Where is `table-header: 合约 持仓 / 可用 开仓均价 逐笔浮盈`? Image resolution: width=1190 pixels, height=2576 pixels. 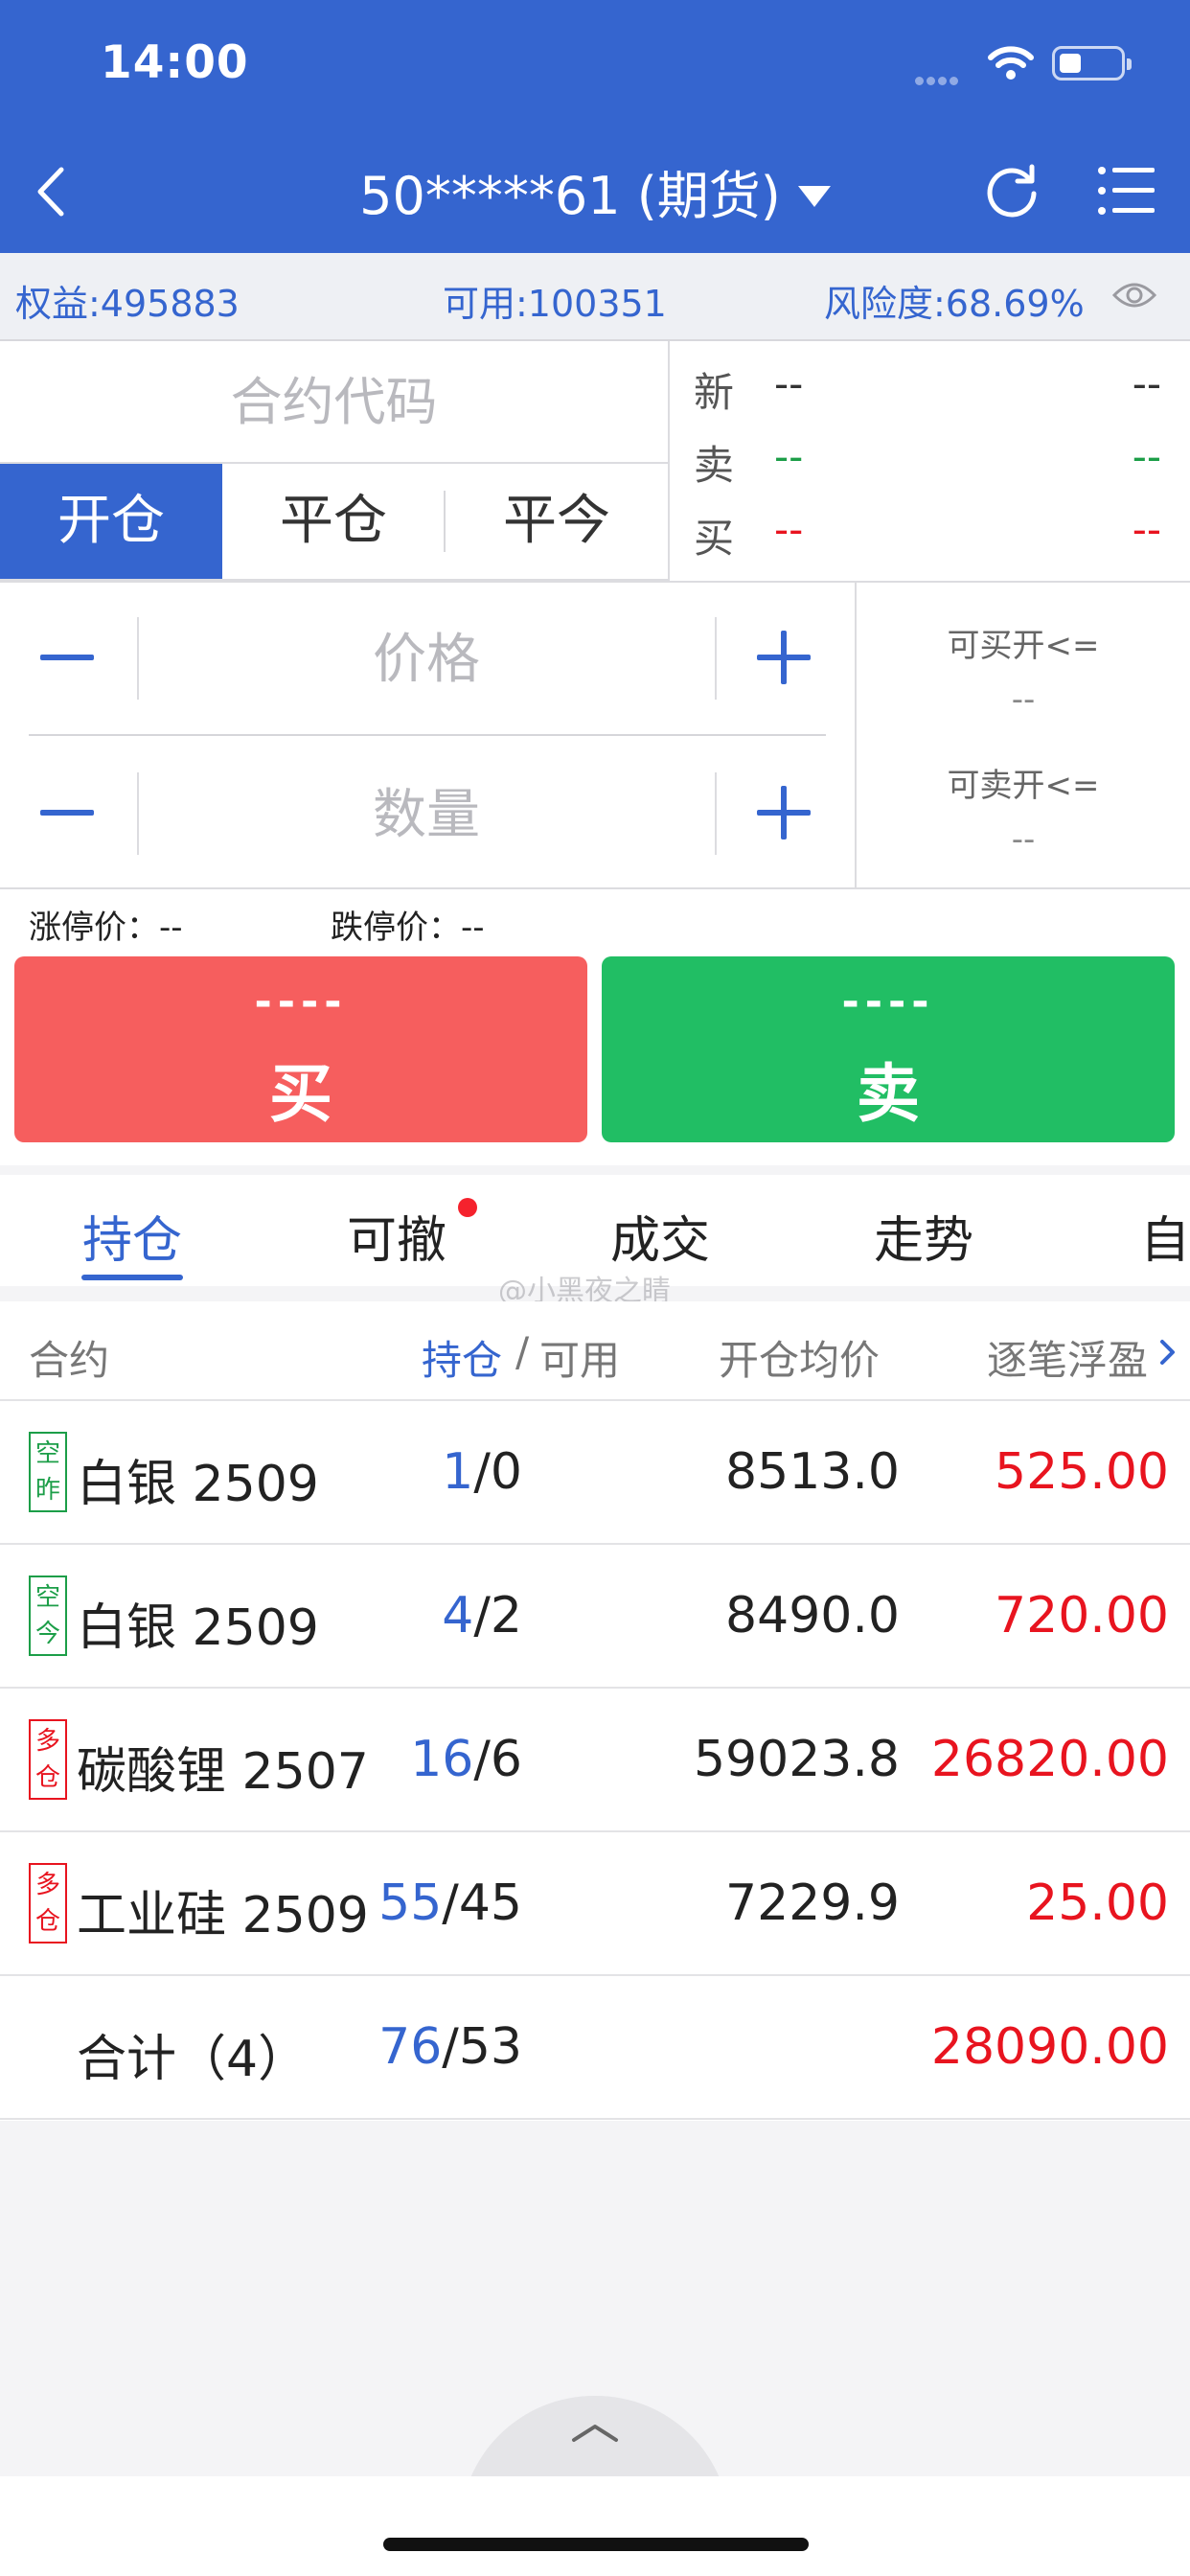
table-header: 合约 持仓 / 可用 开仓均价 逐笔浮盈 is located at coordinates (595, 1351).